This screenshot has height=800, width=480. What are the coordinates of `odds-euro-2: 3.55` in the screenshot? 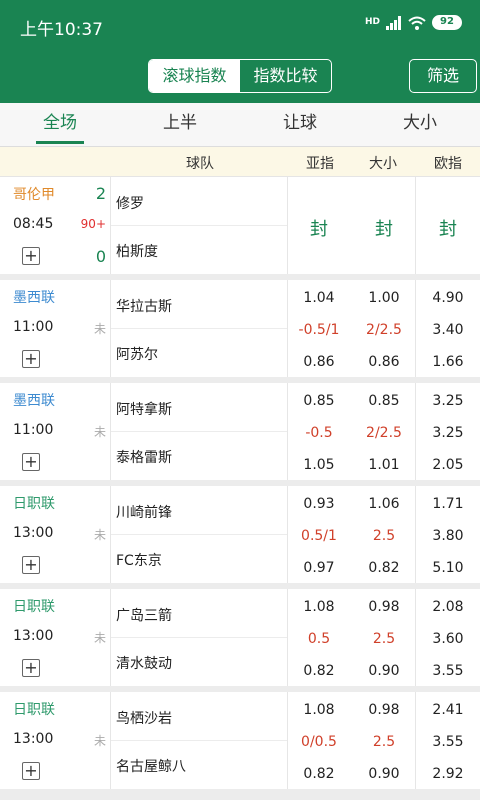 It's located at (448, 671).